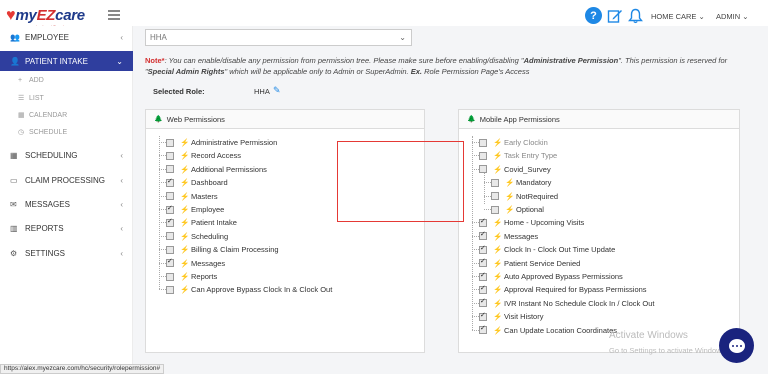 This screenshot has height=374, width=768. What do you see at coordinates (66, 204) in the screenshot?
I see `sidebar-item-messages: ✉ MESSAGES ‹` at bounding box center [66, 204].